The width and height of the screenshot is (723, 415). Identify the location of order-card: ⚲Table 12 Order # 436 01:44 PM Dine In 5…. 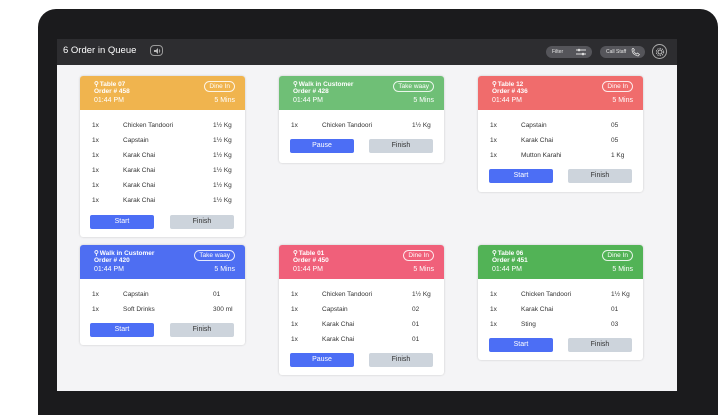
(560, 134).